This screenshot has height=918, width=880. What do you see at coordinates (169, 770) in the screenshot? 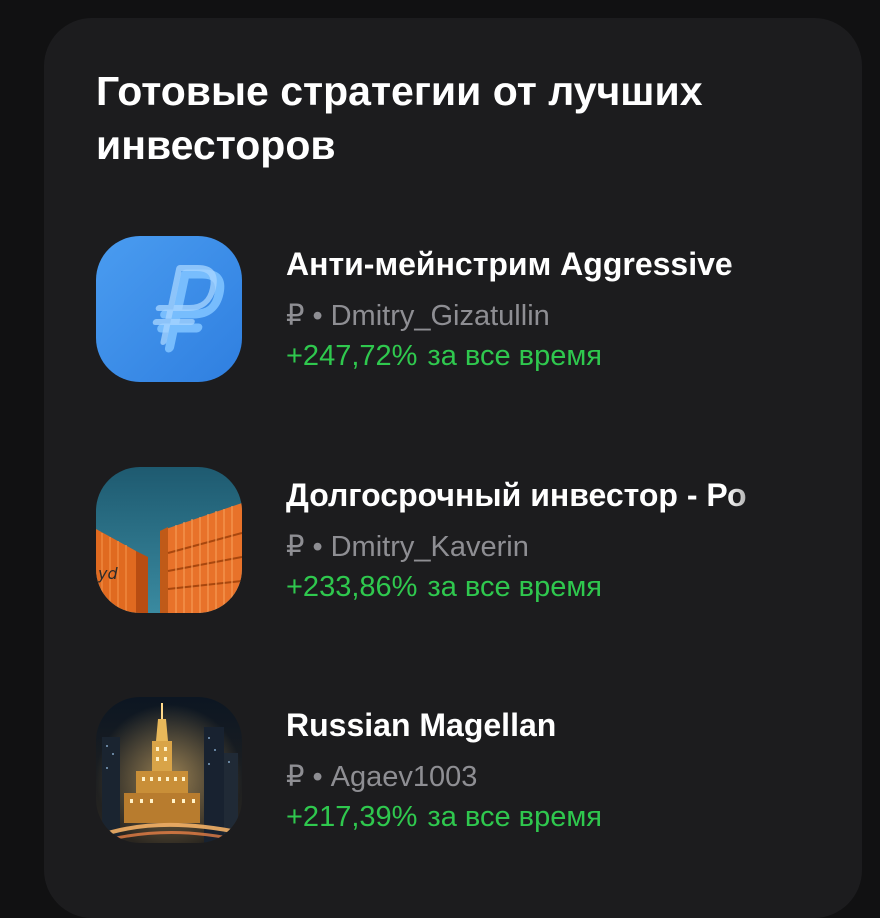
I see `moscow-night-image` at bounding box center [169, 770].